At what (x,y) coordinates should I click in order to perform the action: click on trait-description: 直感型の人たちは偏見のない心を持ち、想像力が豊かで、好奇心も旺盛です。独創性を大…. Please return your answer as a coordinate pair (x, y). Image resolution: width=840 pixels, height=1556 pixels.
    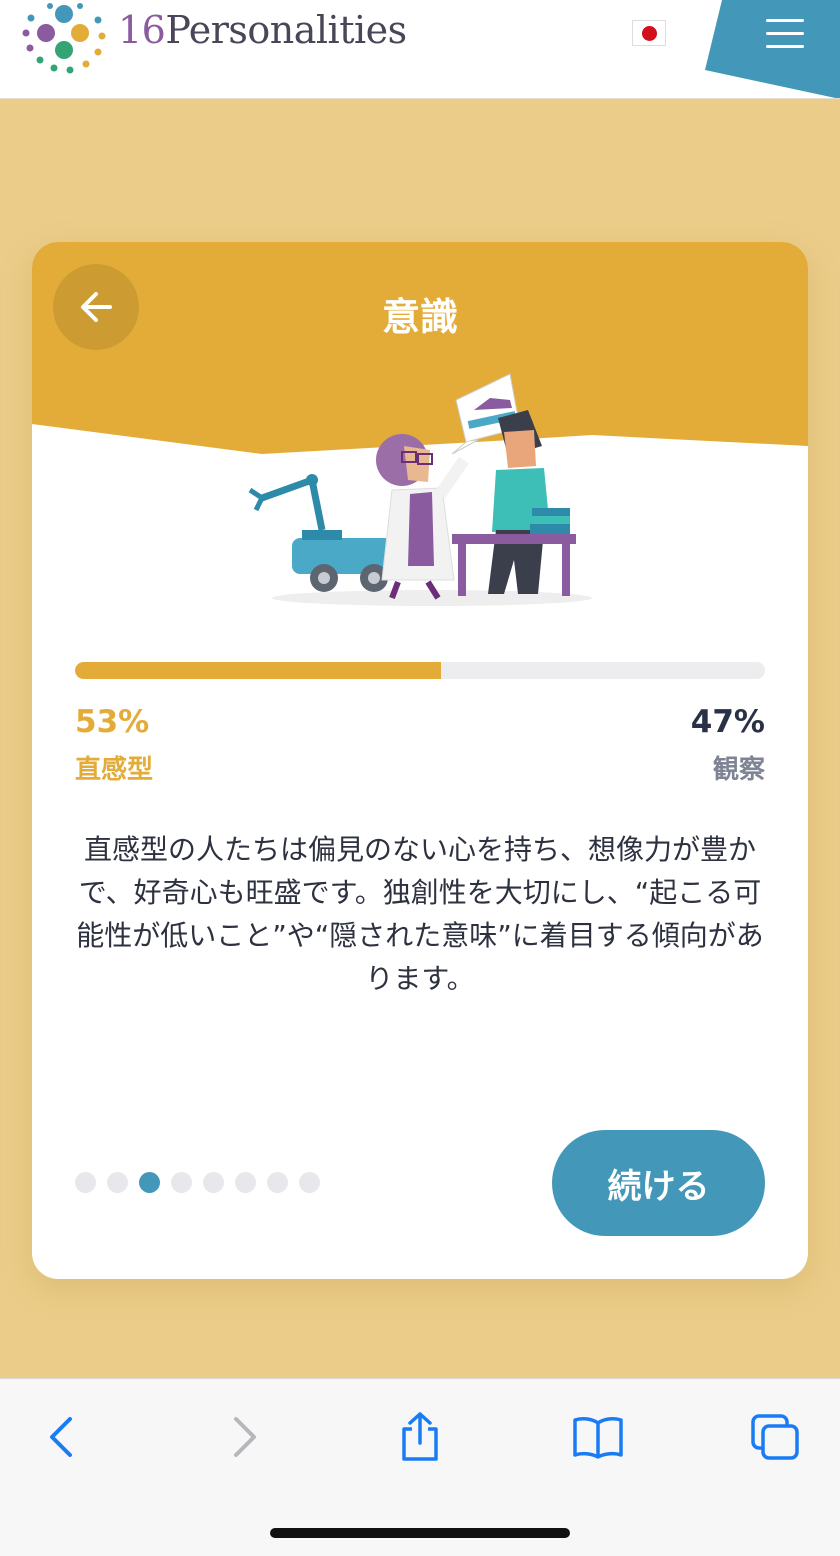
    Looking at the image, I should click on (420, 914).